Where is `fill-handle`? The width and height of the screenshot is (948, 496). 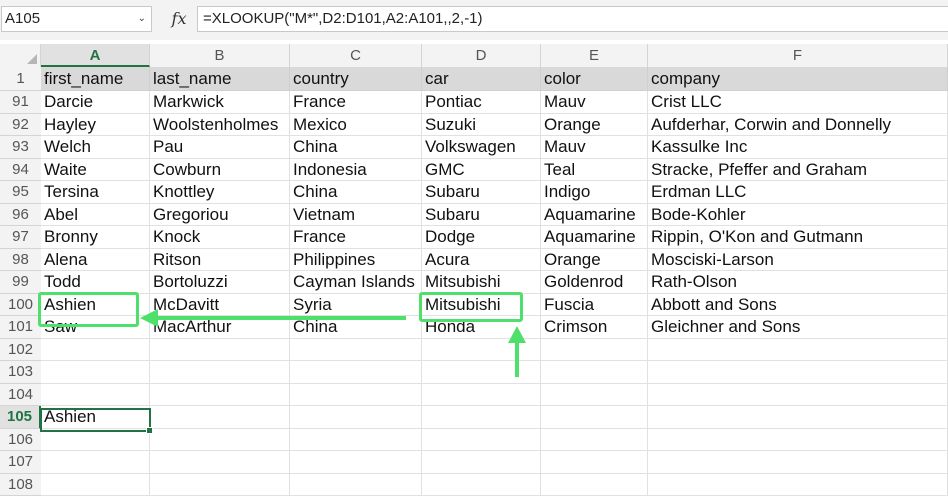 fill-handle is located at coordinates (149, 430).